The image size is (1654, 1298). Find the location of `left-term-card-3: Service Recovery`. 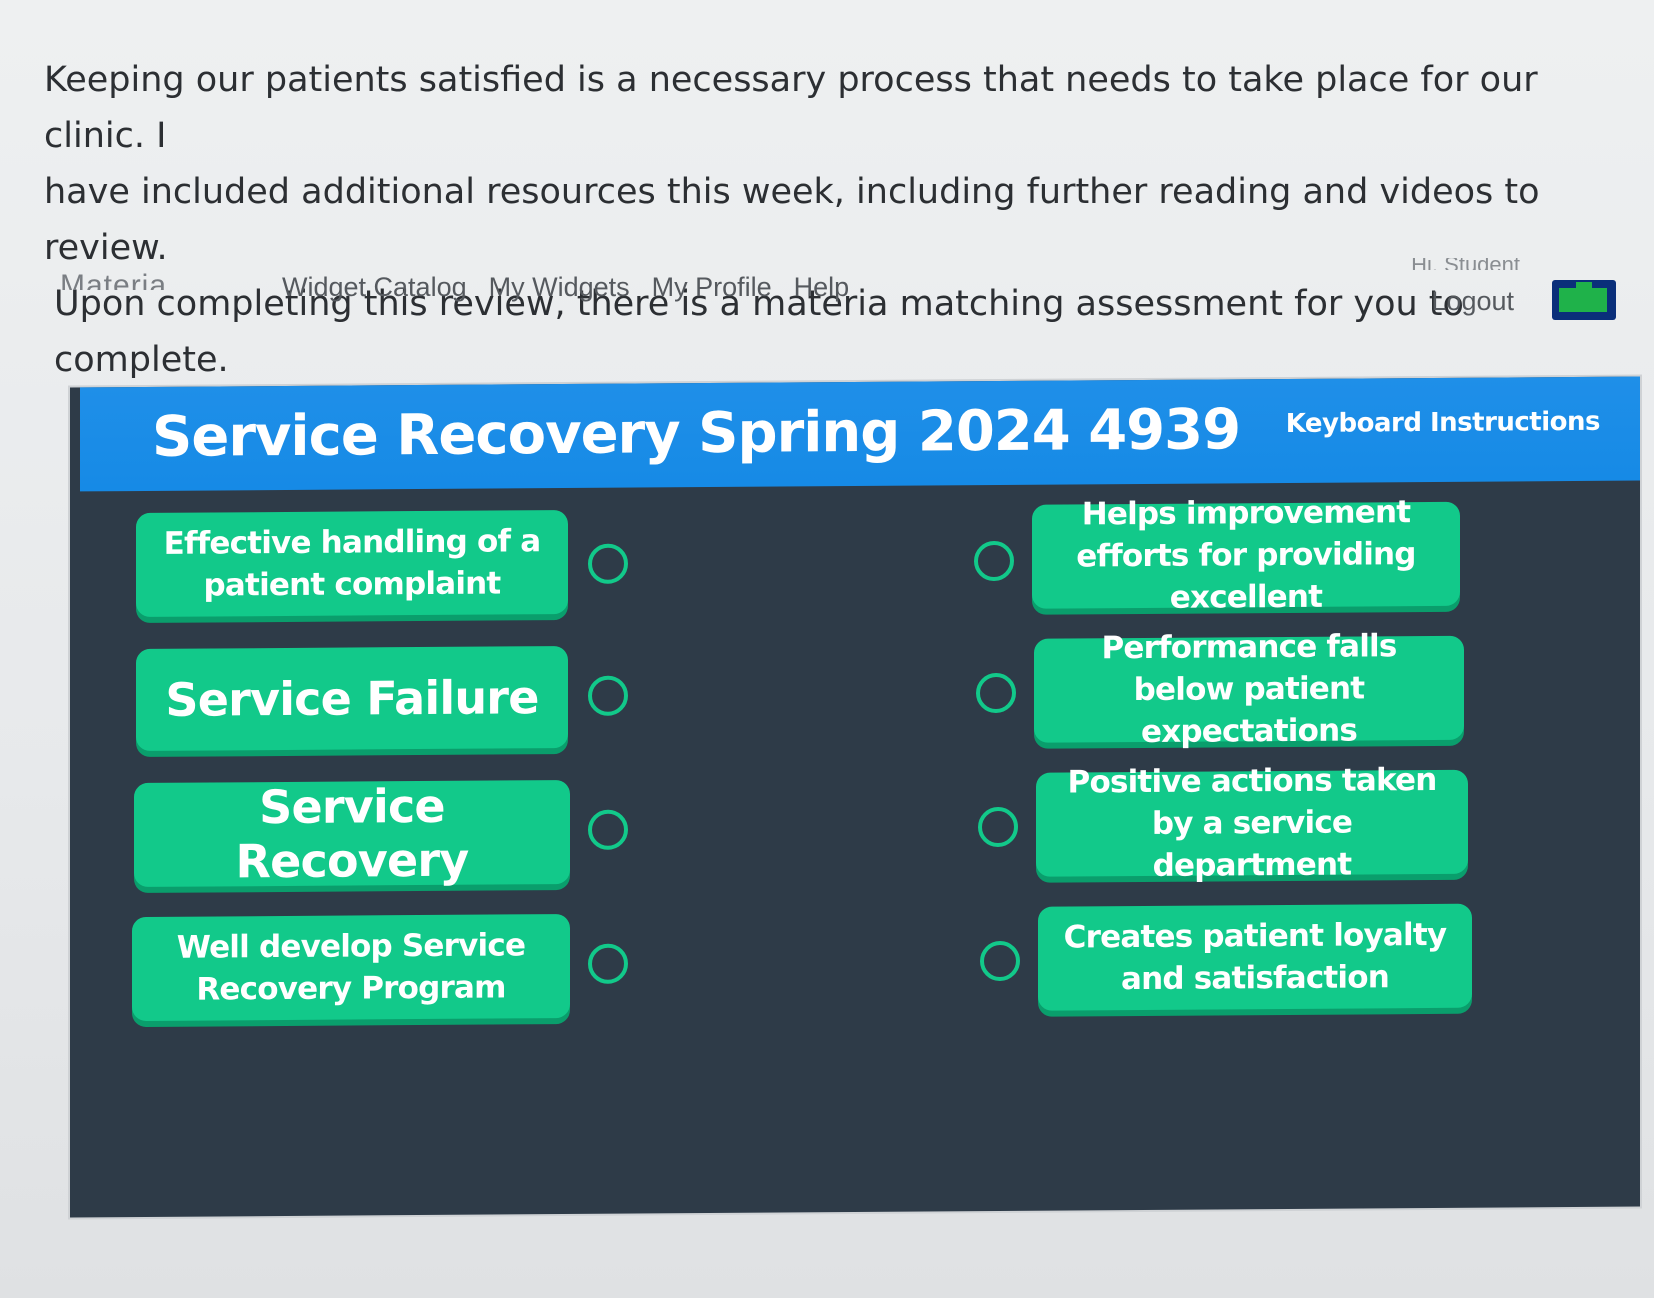

left-term-card-3: Service Recovery is located at coordinates (352, 833).